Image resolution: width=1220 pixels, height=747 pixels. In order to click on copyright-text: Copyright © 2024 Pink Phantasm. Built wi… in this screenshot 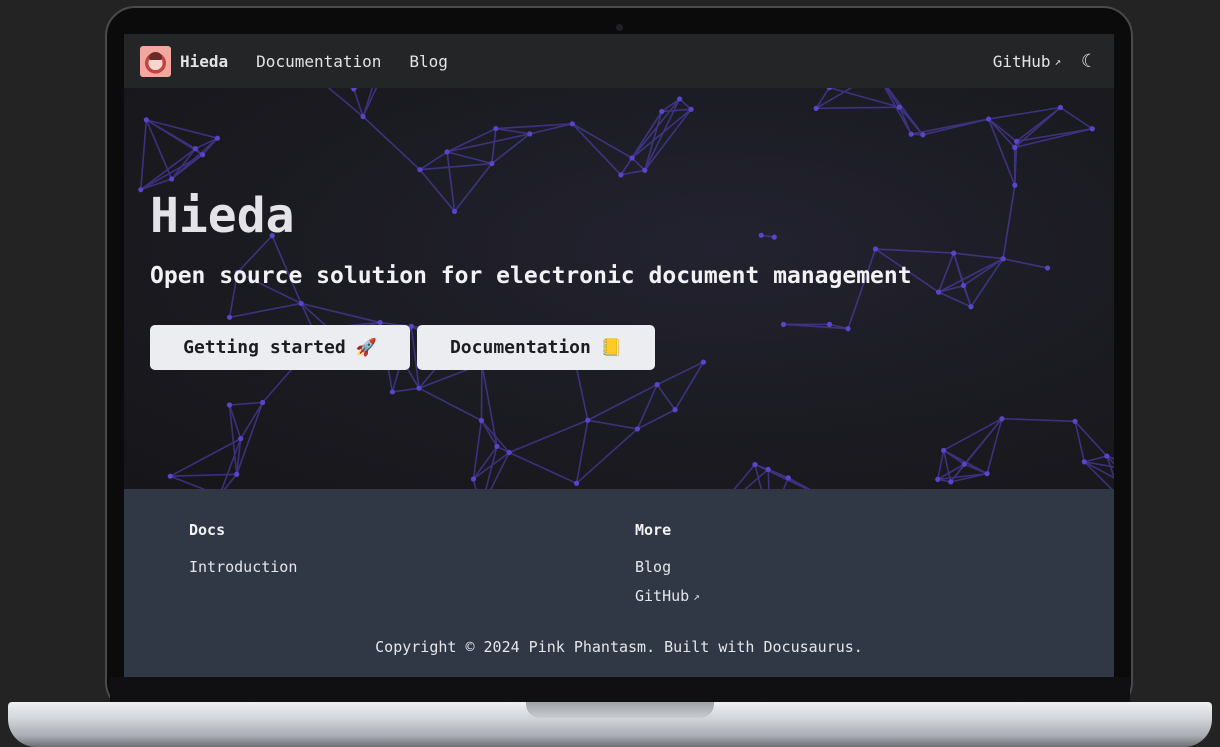, I will do `click(619, 647)`.